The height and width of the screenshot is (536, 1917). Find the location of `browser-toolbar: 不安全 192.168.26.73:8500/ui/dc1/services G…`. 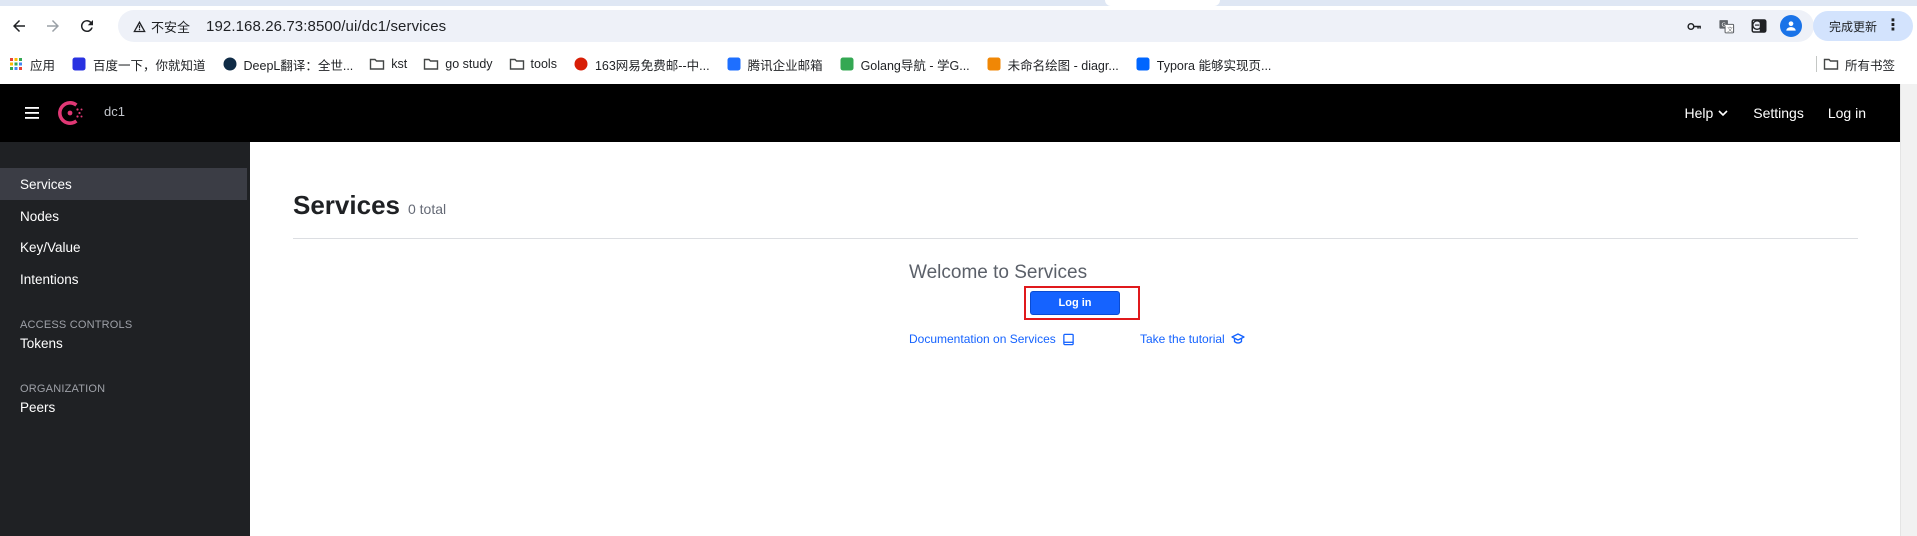

browser-toolbar: 不安全 192.168.26.73:8500/ui/dc1/services G… is located at coordinates (958, 26).